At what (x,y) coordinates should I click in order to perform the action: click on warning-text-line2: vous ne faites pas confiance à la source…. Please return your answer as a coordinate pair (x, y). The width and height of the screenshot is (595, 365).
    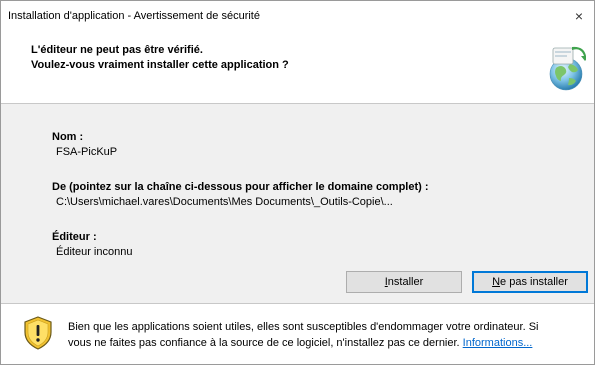
    Looking at the image, I should click on (300, 343).